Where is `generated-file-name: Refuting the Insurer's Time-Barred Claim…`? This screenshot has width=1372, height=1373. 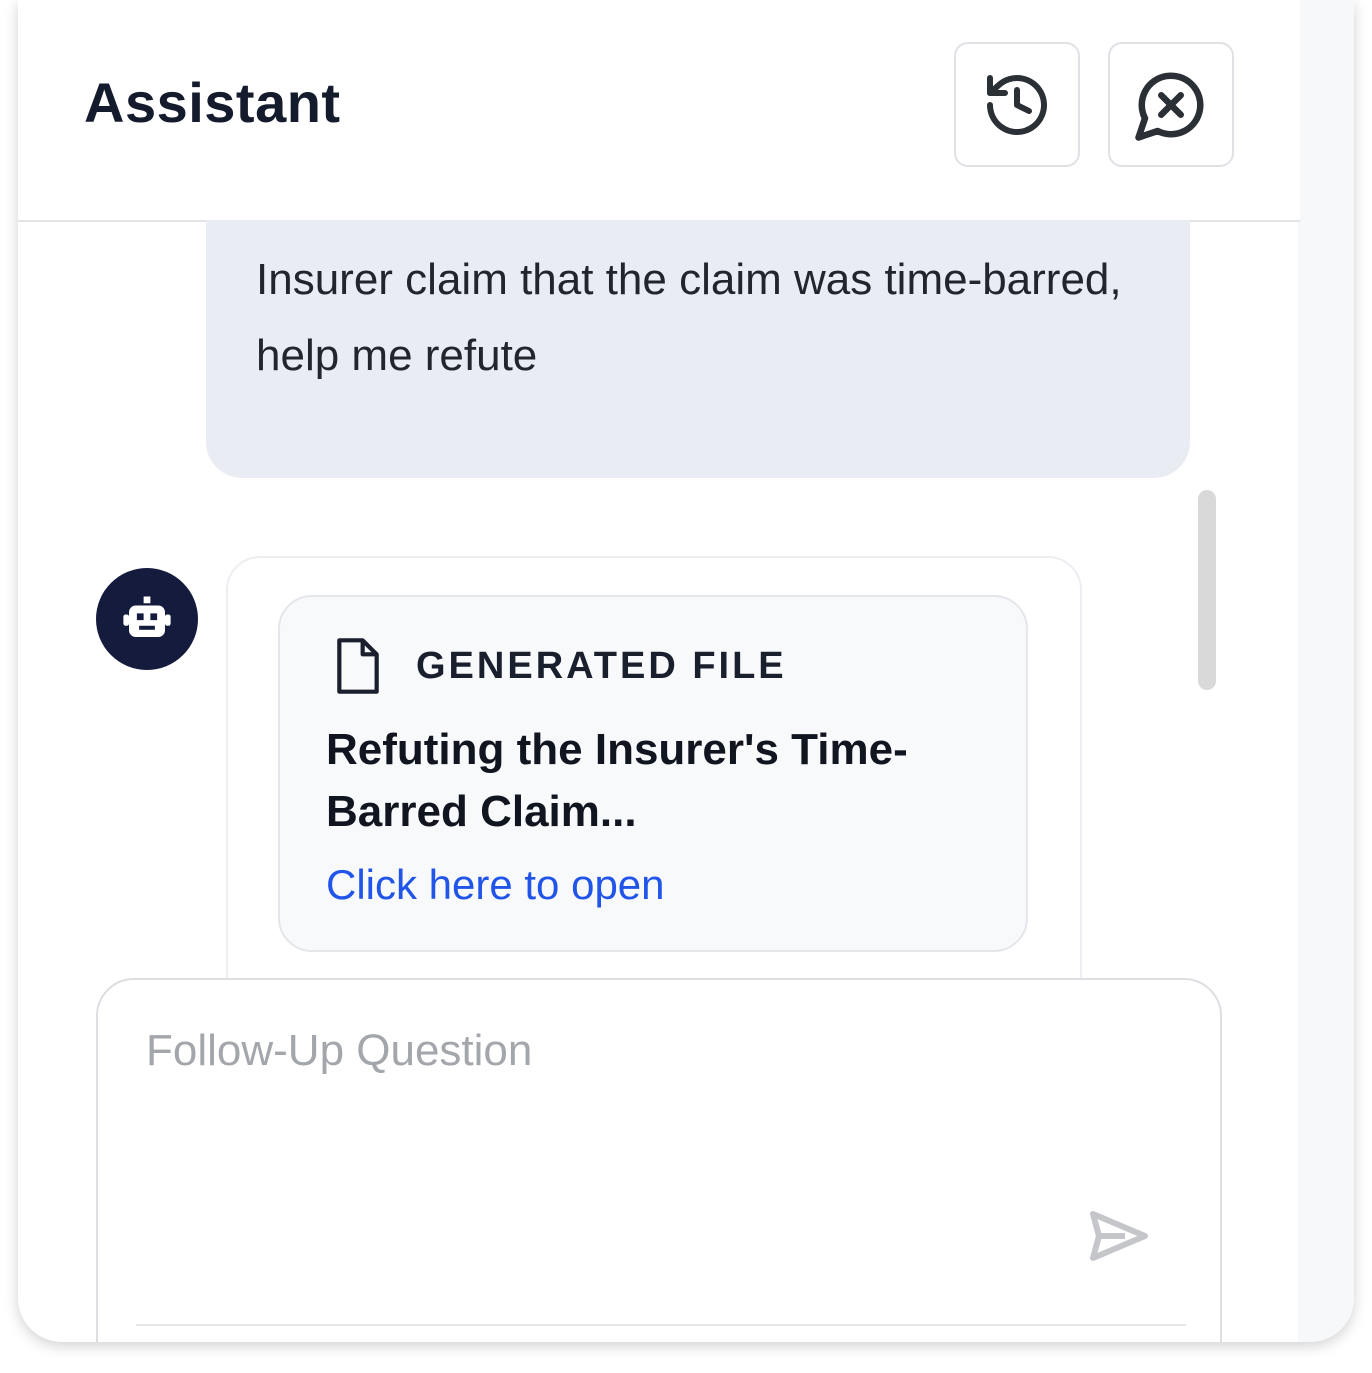 generated-file-name: Refuting the Insurer's Time-Barred Claim… is located at coordinates (617, 780).